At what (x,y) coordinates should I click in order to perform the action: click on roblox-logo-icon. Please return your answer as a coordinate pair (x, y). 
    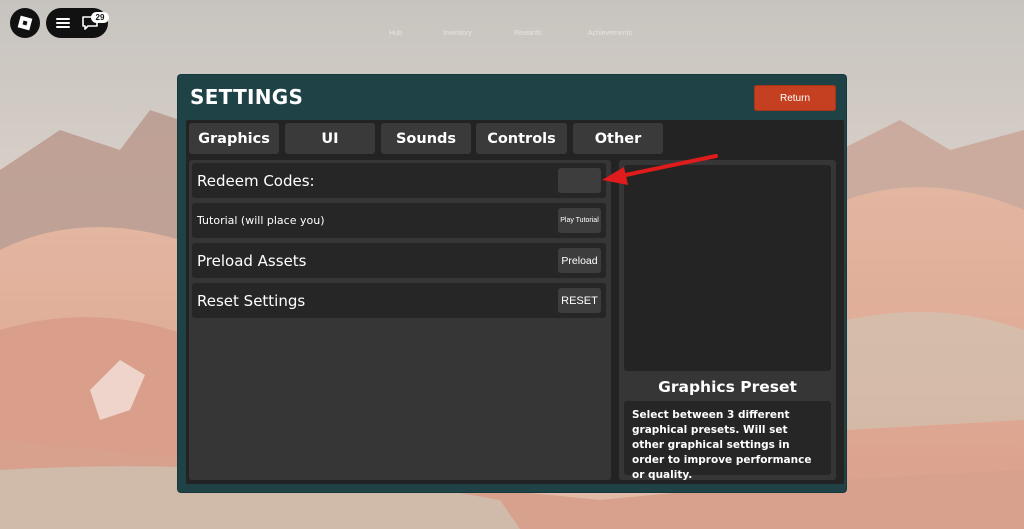
    Looking at the image, I should click on (25, 23).